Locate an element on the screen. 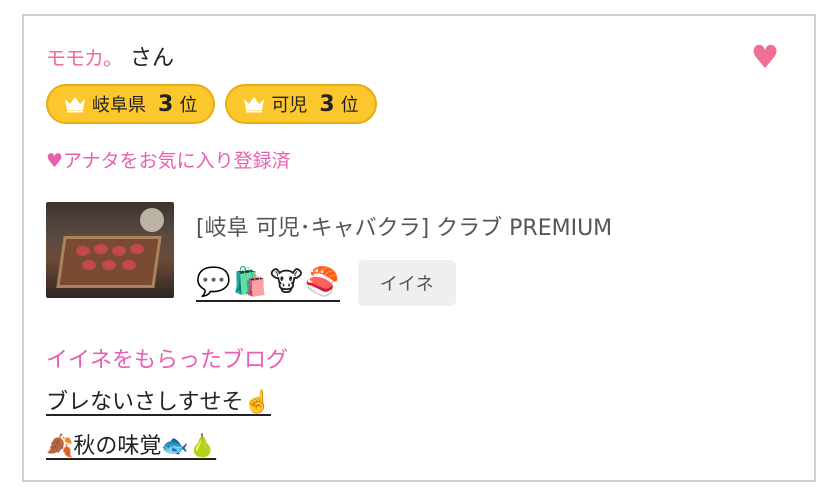 The height and width of the screenshot is (488, 840). rank-area: 岐阜県 is located at coordinates (119, 105).